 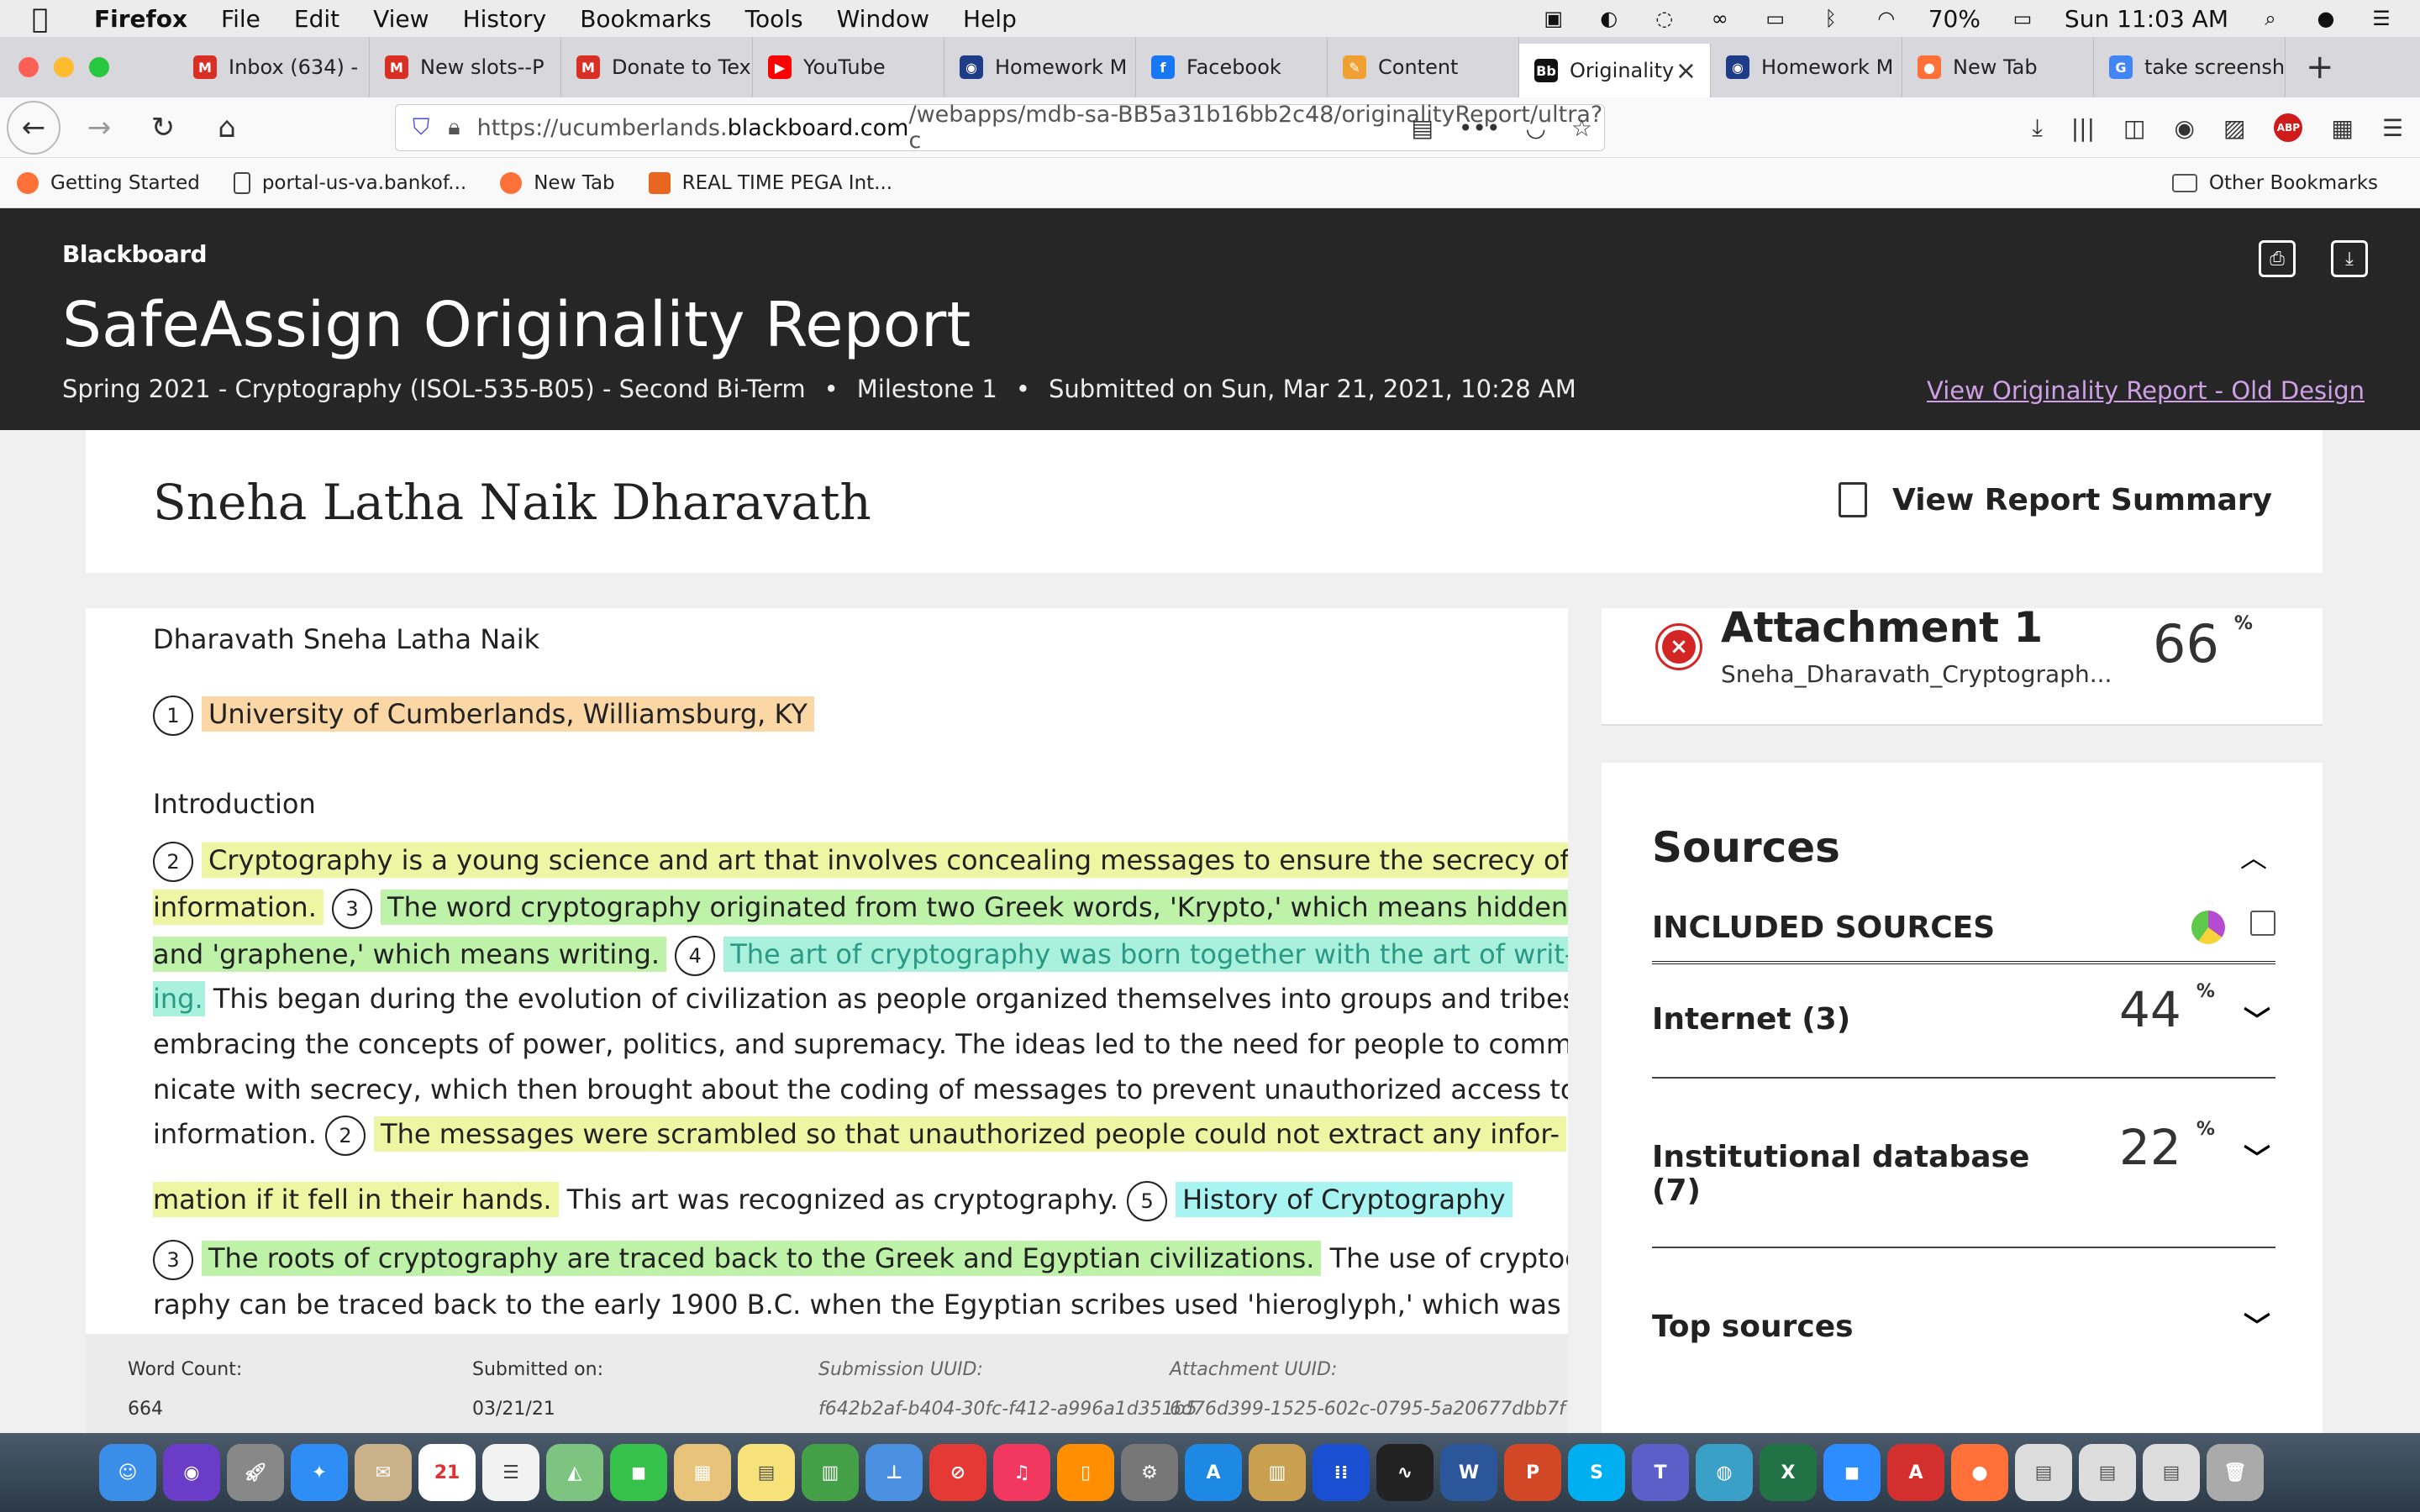 I want to click on launchpad-icon: 🚀︎, so click(x=255, y=1472).